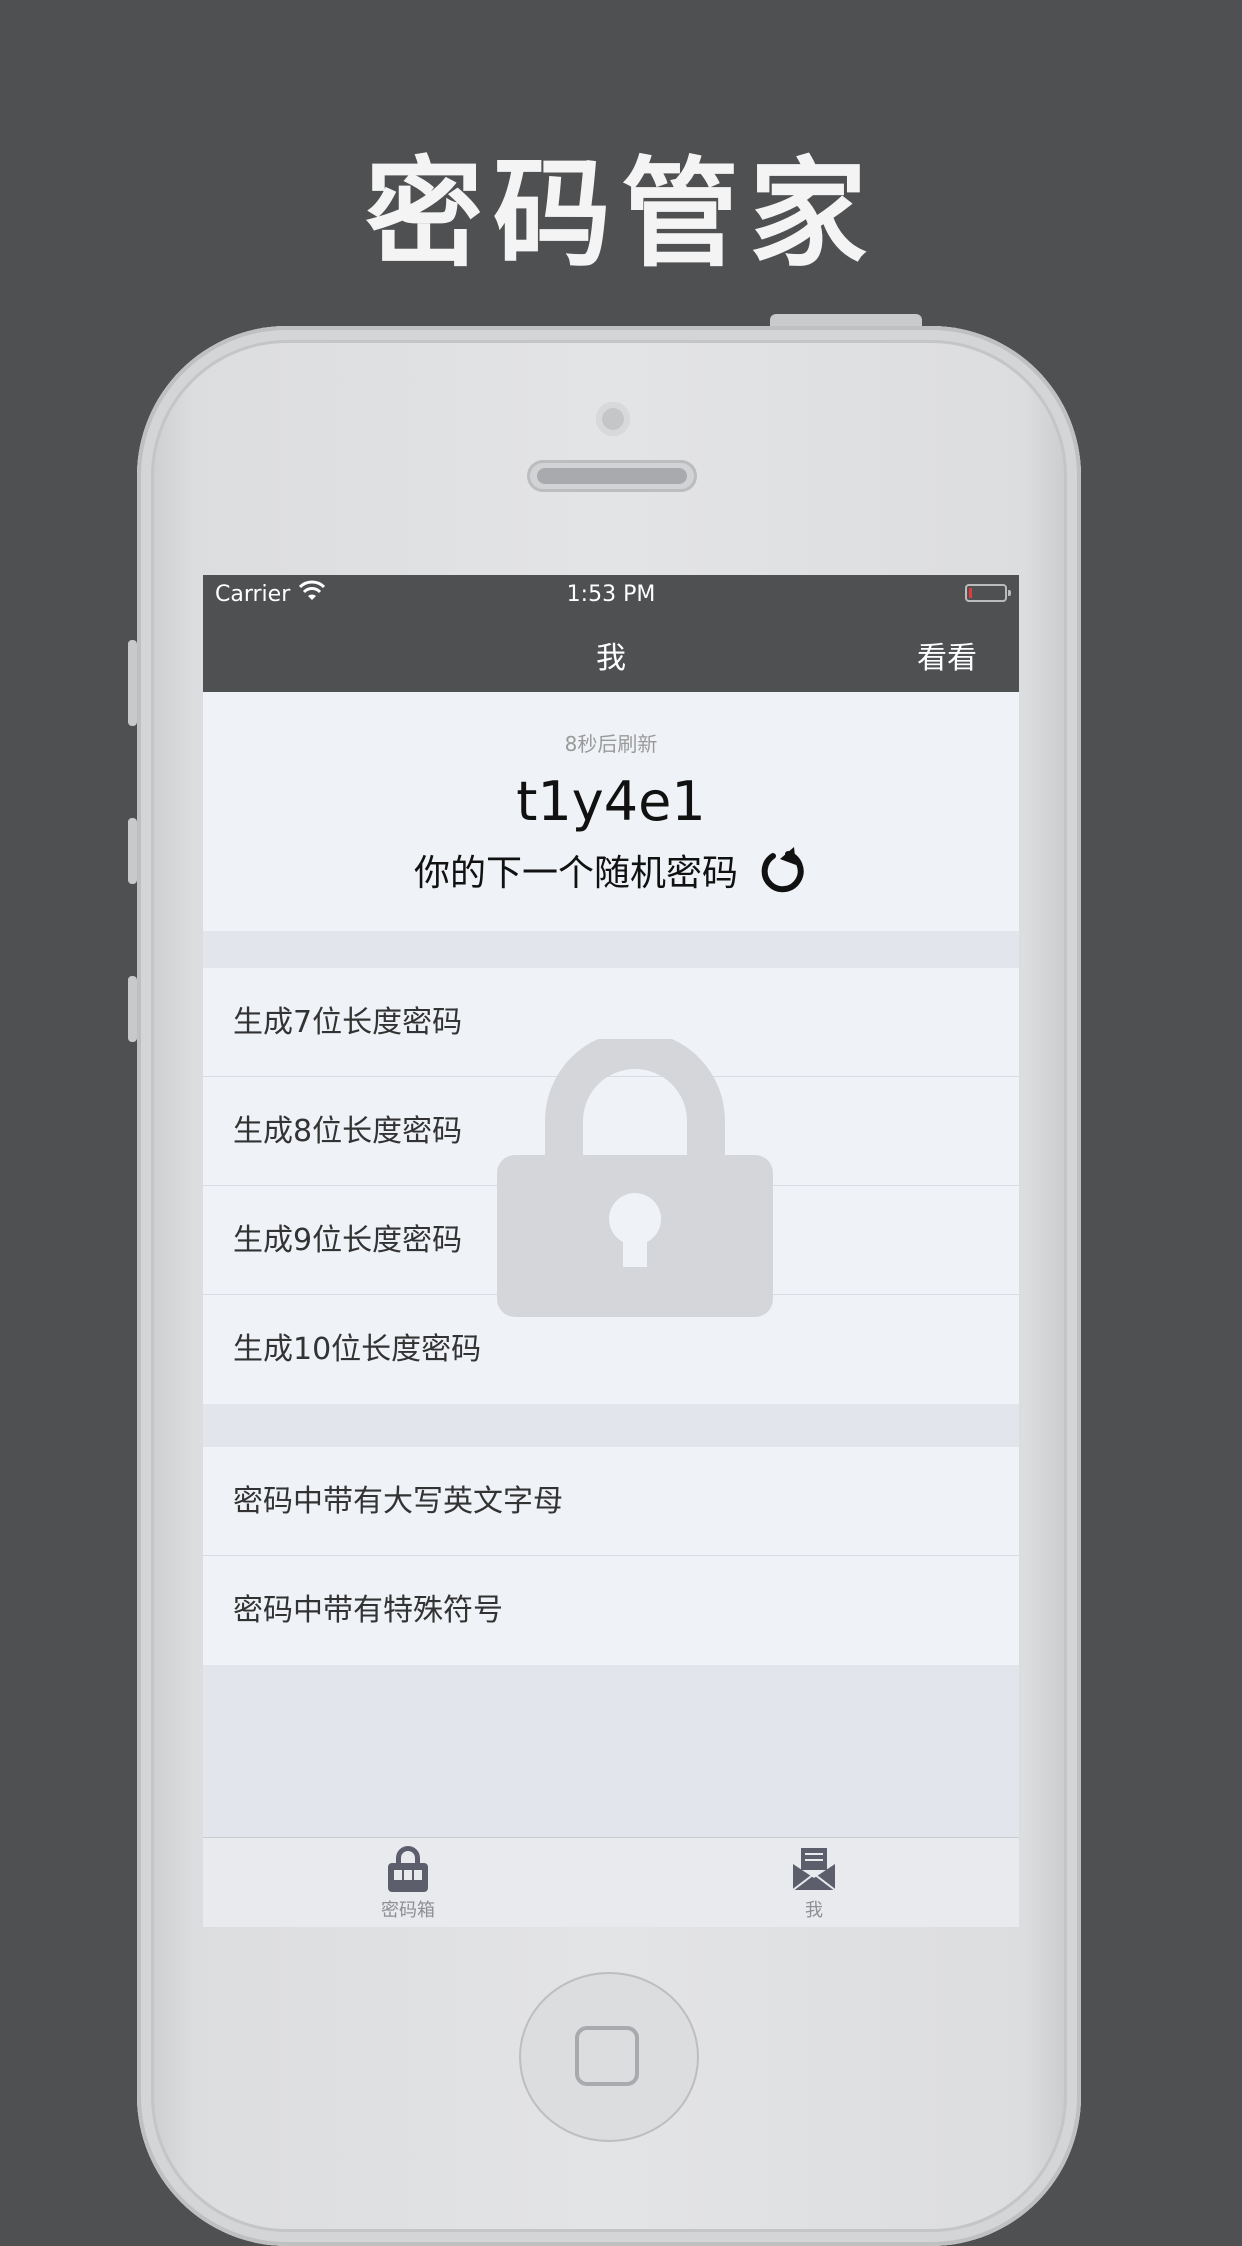  I want to click on promo-title: 密码管家, so click(620, 214).